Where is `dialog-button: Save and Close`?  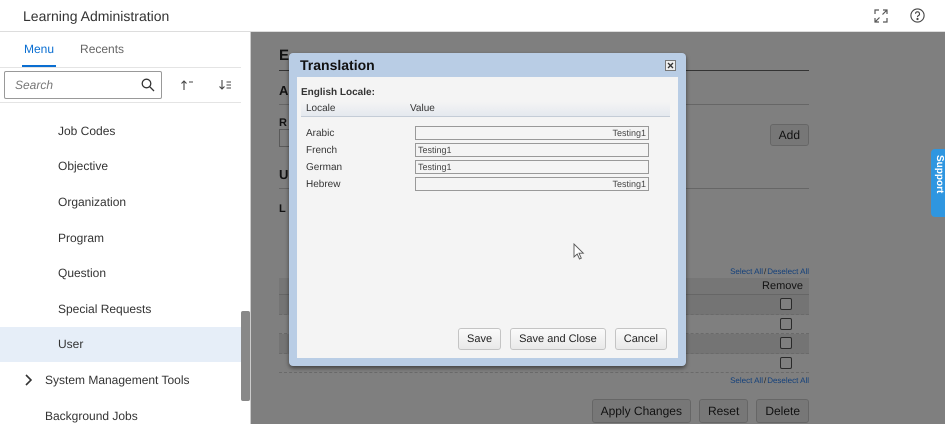
dialog-button: Save and Close is located at coordinates (558, 339).